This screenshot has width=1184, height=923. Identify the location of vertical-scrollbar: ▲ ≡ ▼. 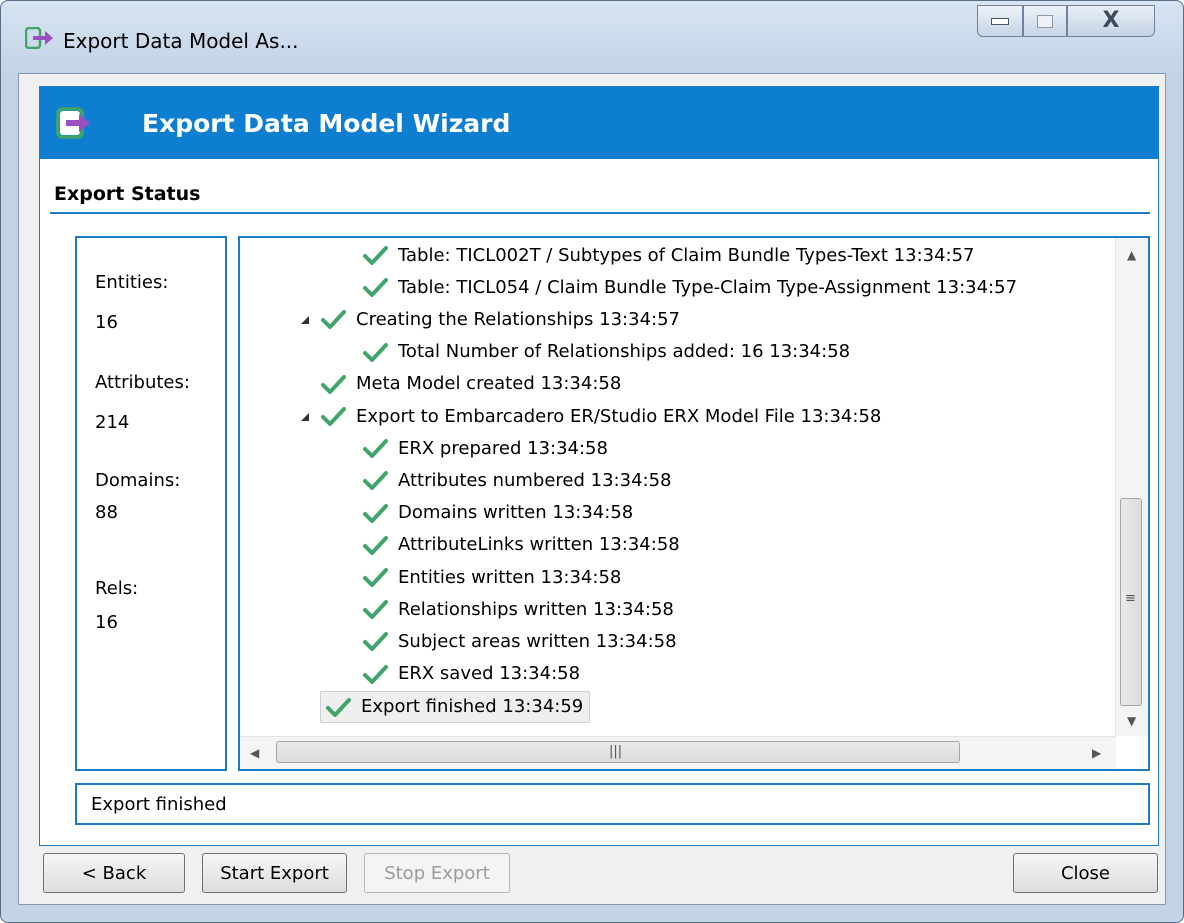
(1131, 487).